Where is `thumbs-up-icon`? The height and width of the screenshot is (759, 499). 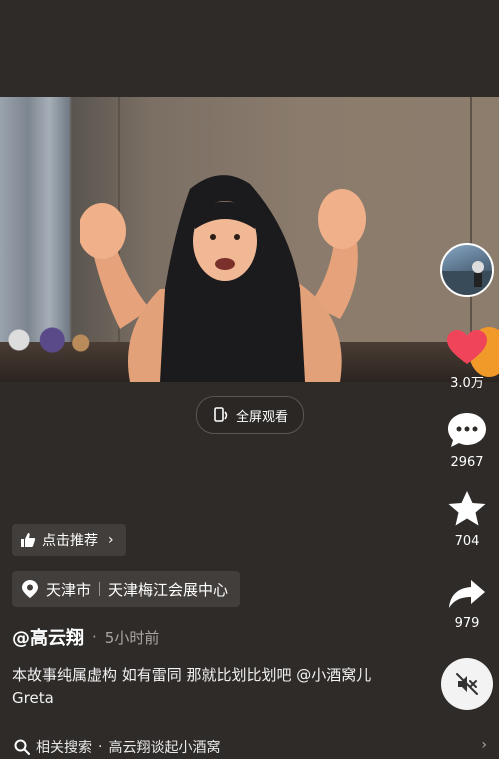
thumbs-up-icon is located at coordinates (28, 540).